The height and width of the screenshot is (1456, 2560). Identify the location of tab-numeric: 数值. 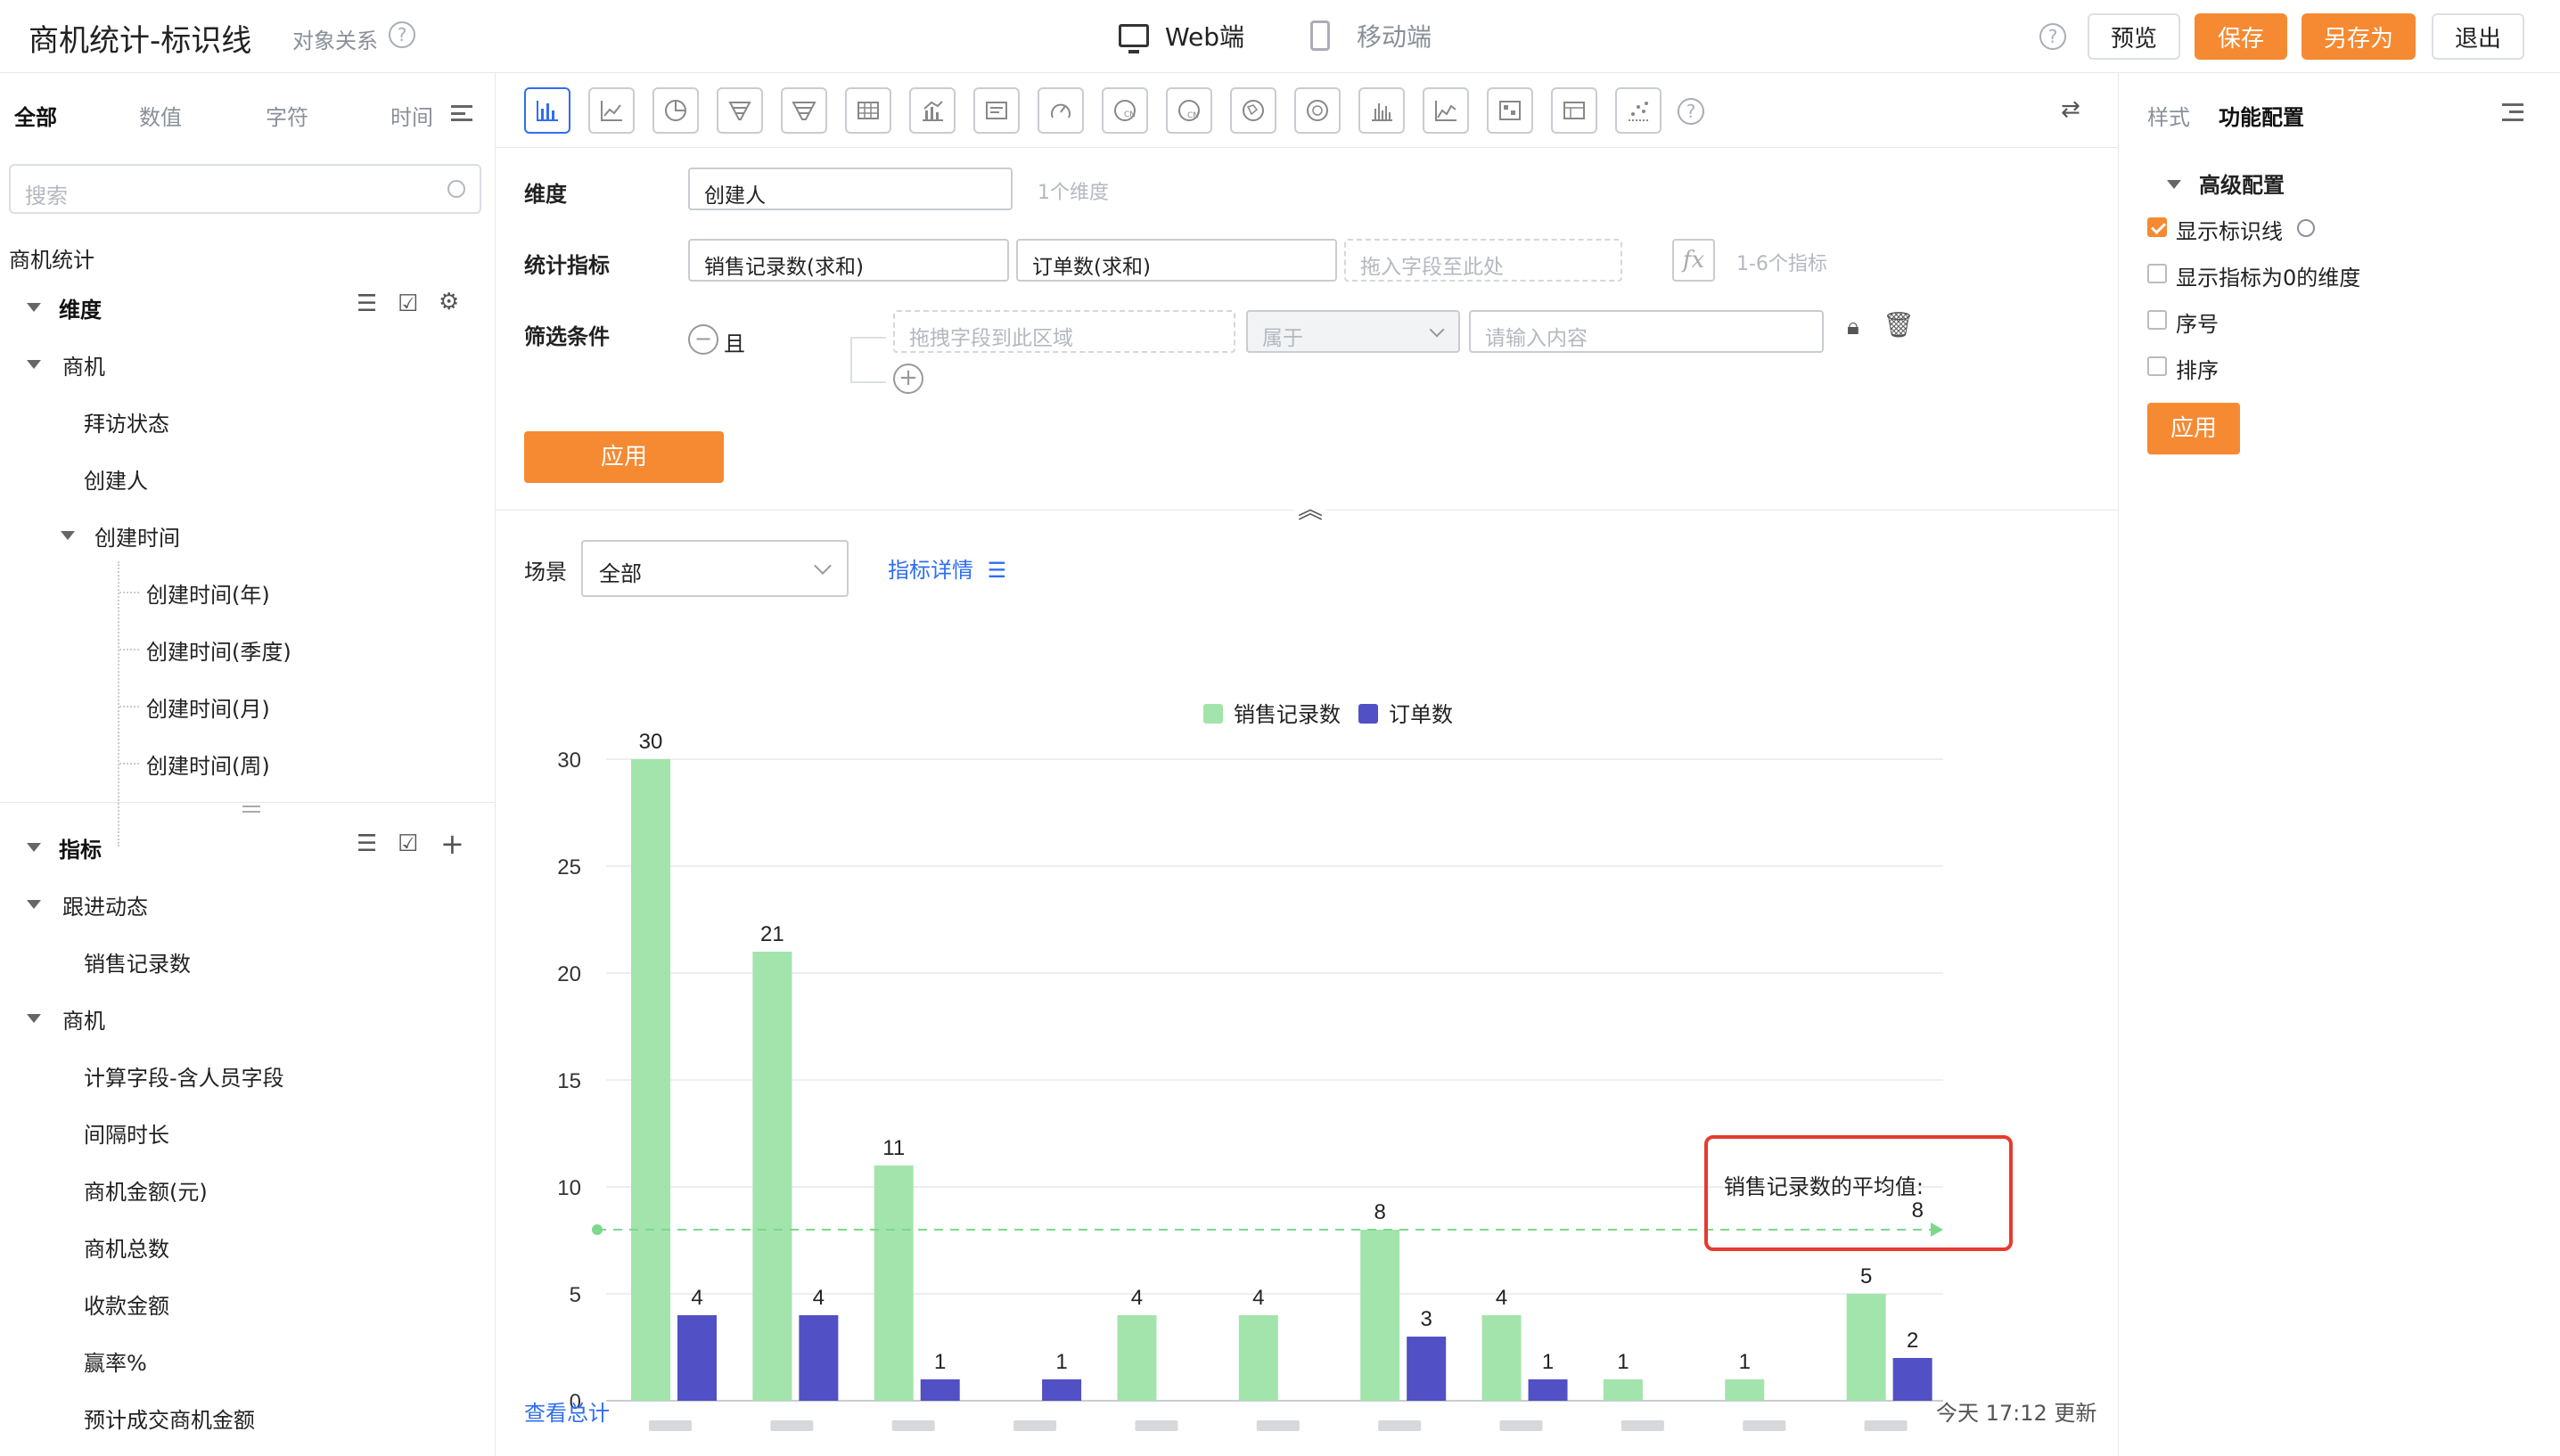
(160, 116).